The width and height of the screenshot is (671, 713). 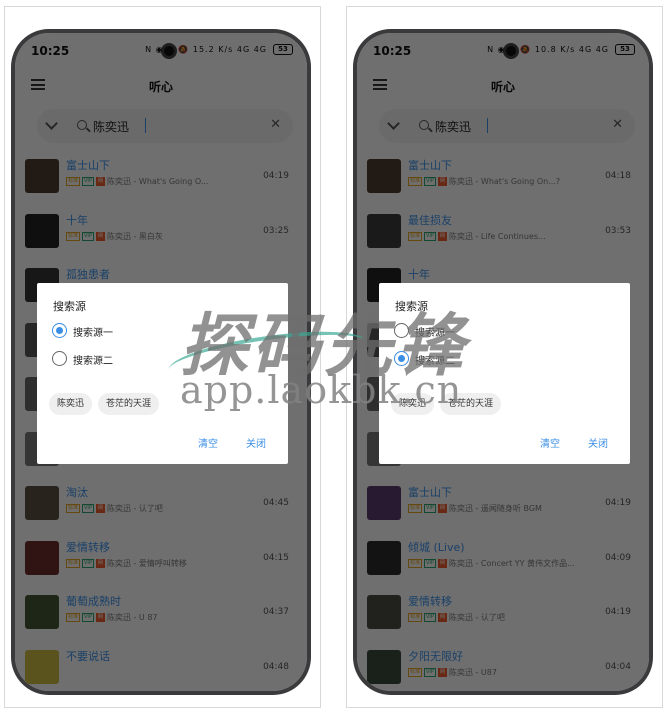 I want to click on radio-label: 搜索源一, so click(x=93, y=333).